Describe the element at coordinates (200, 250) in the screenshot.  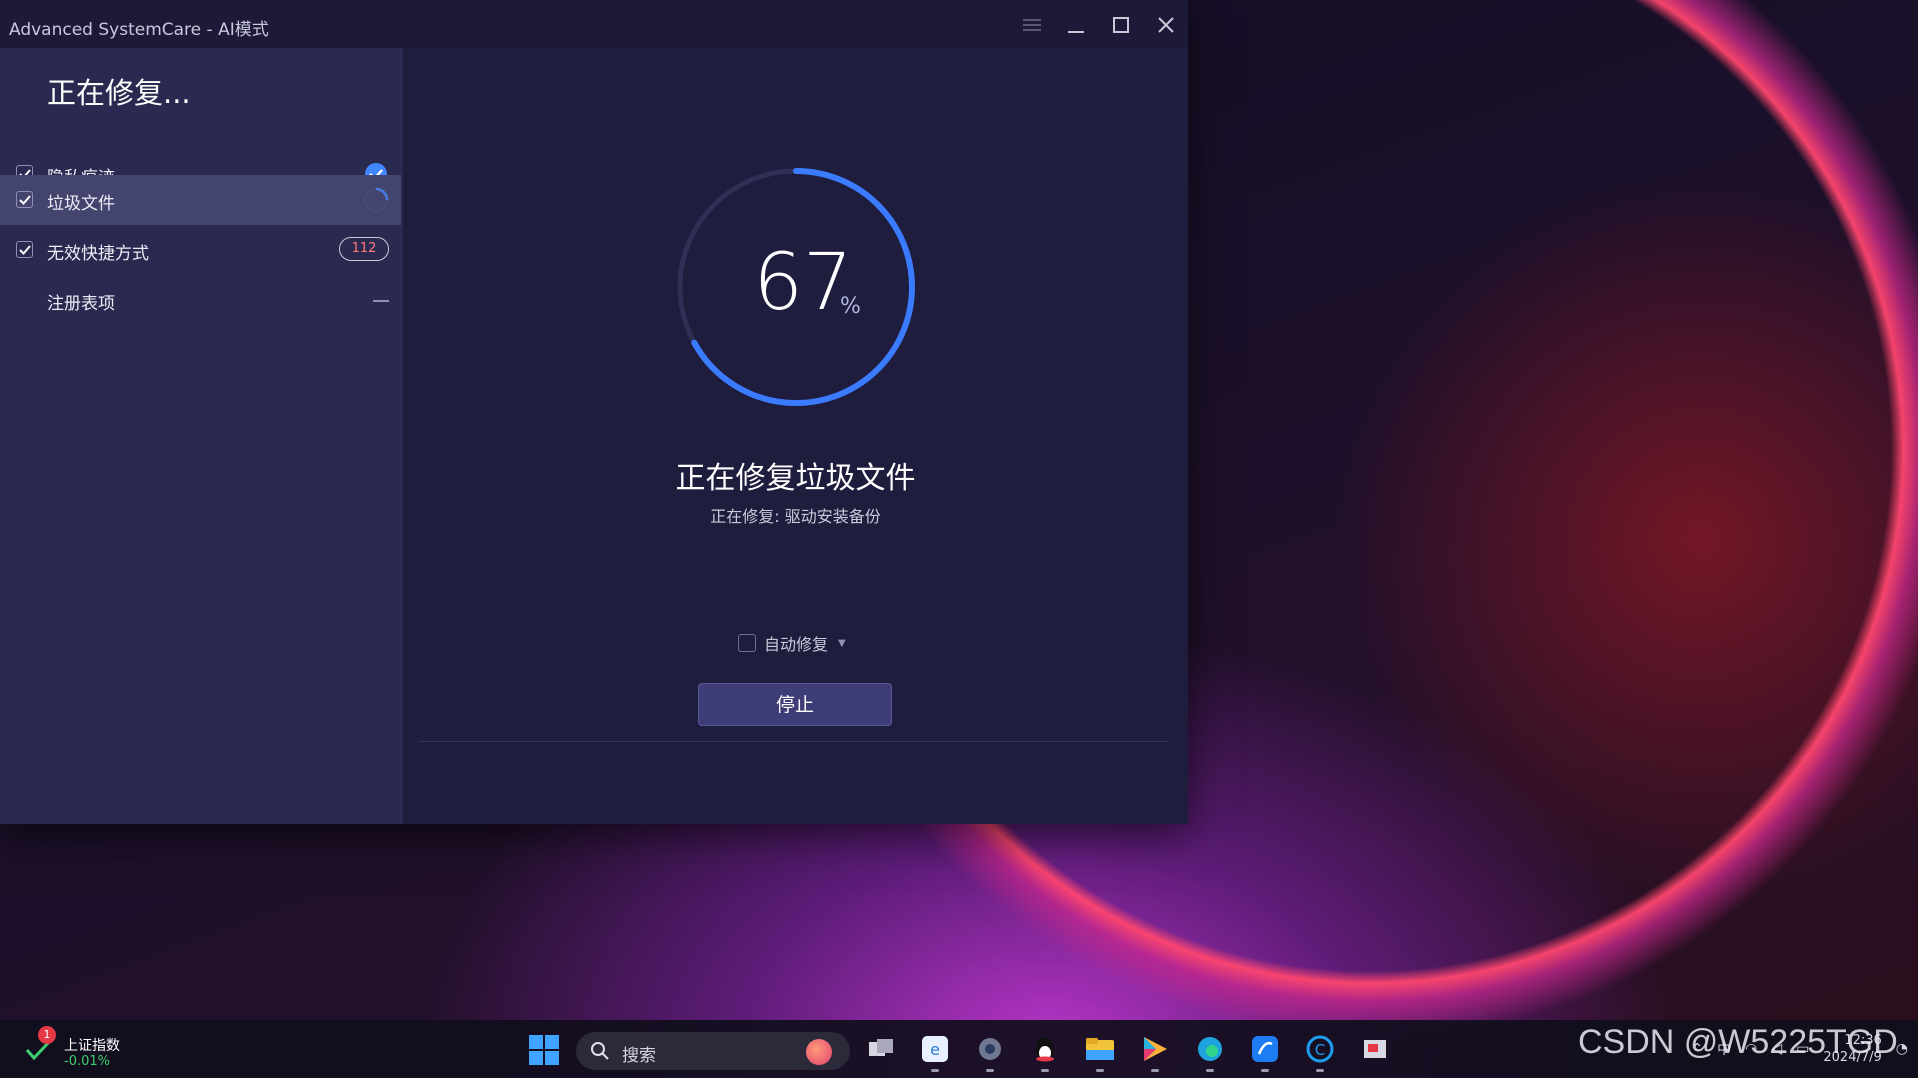
I see `sidebar-item-invalid-shortcuts: 无效快捷方式 112` at that location.